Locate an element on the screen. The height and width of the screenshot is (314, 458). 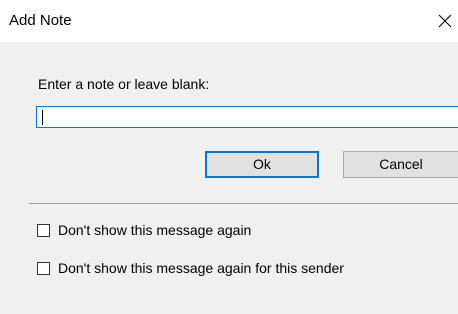
close-icon is located at coordinates (445, 21).